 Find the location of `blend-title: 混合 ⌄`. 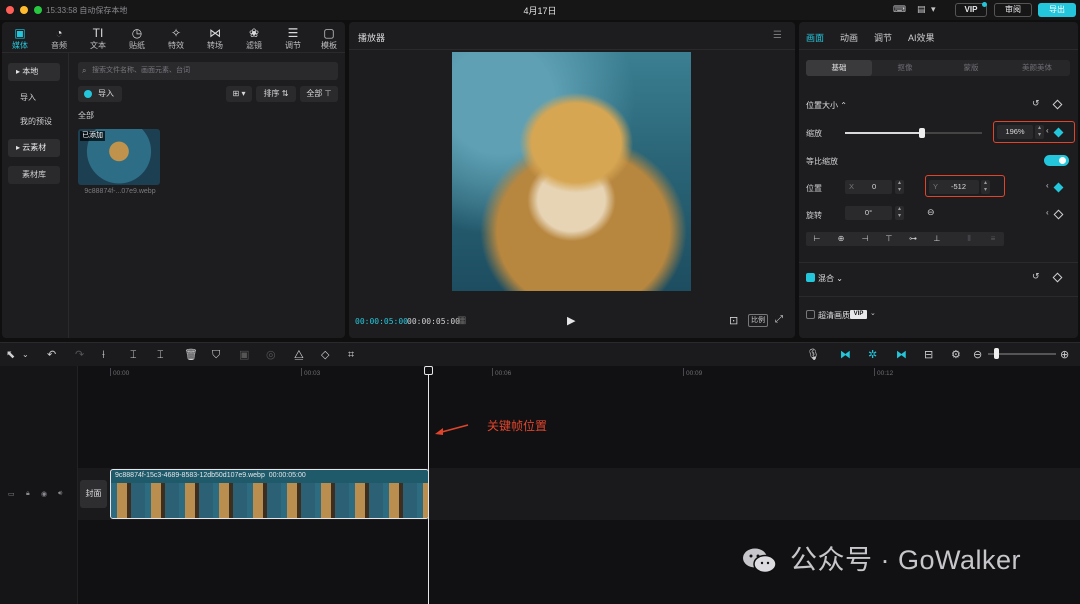

blend-title: 混合 ⌄ is located at coordinates (830, 278).